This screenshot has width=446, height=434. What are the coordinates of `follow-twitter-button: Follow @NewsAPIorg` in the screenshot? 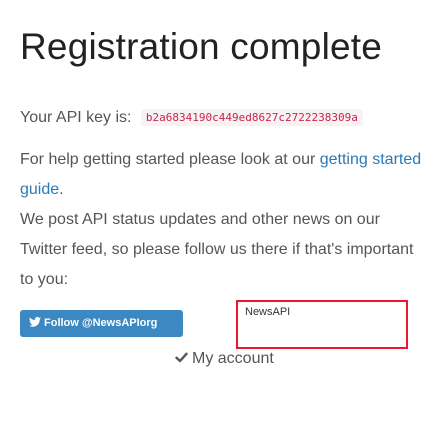 It's located at (101, 323).